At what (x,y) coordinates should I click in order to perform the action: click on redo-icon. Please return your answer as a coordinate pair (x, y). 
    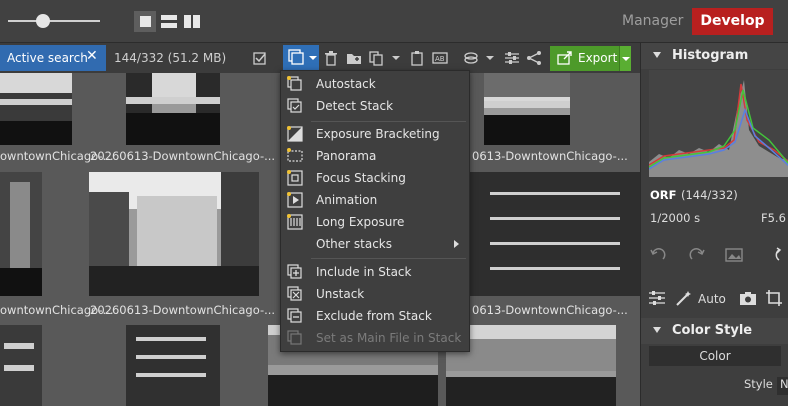
    Looking at the image, I should click on (697, 255).